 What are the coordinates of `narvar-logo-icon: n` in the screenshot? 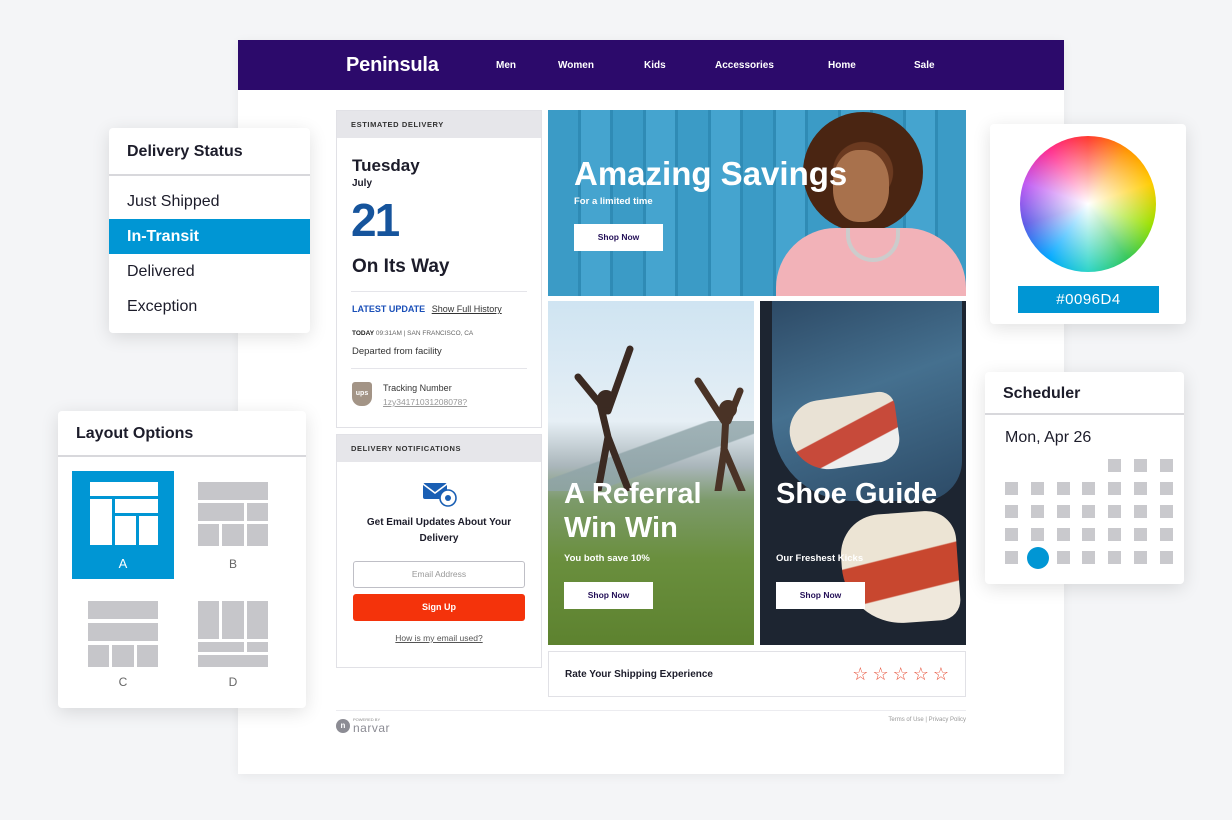 It's located at (343, 725).